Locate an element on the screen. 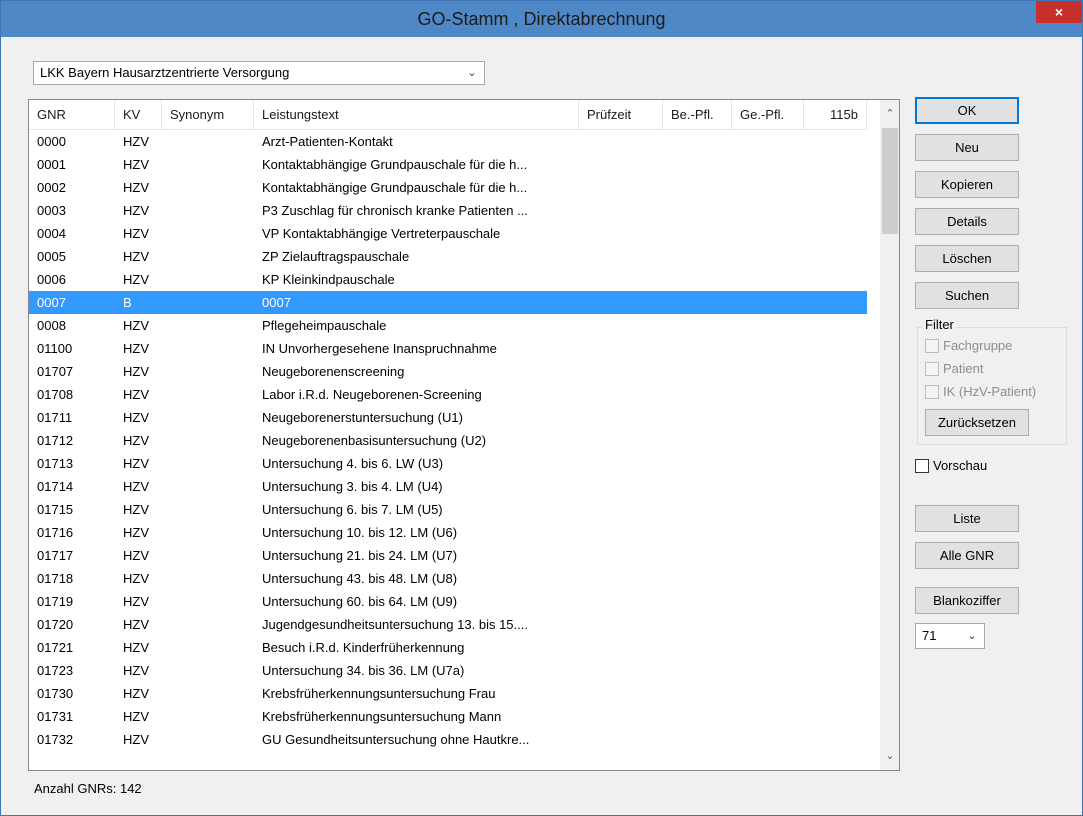  column-header-115b: 115b is located at coordinates (835, 115).